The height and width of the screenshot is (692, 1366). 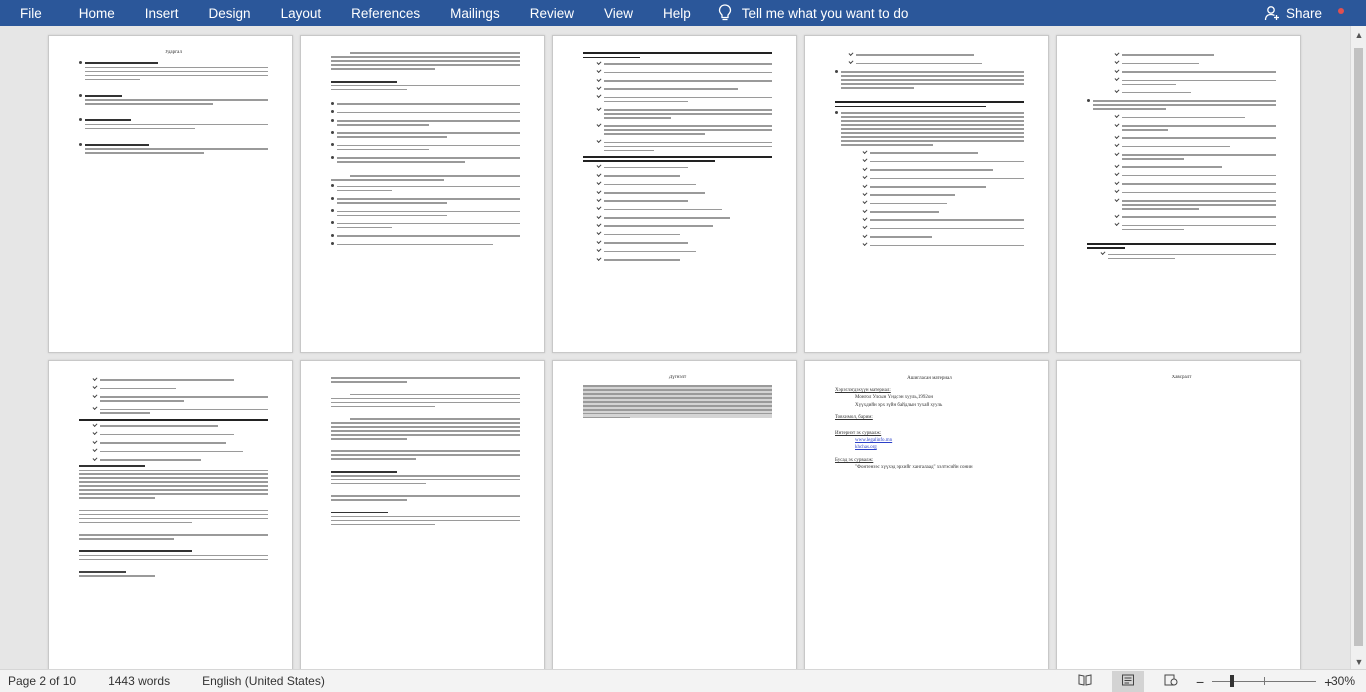 I want to click on person-icon, so click(x=1271, y=13).